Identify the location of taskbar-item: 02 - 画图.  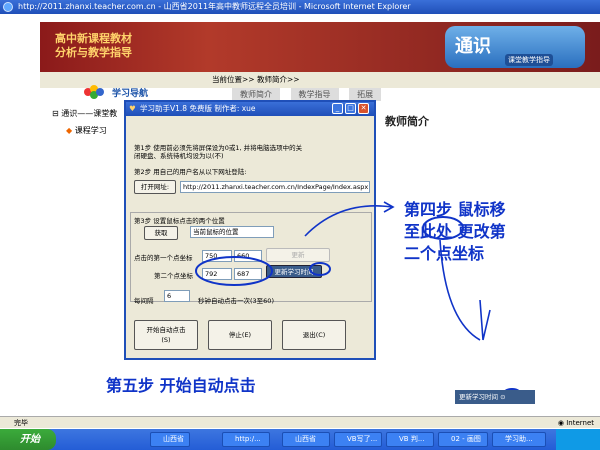
(463, 439).